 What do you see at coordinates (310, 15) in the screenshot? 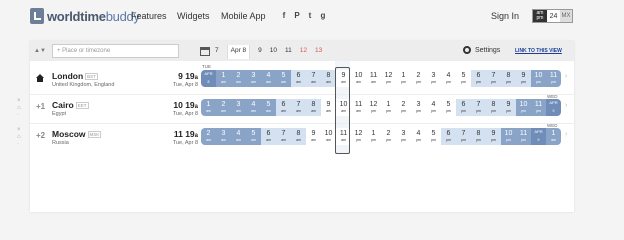
I see `twitter-icon: t` at bounding box center [310, 15].